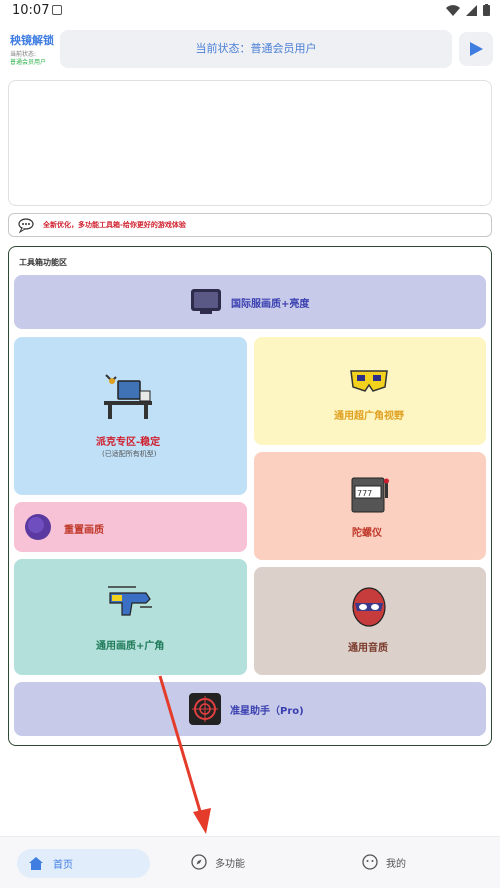 This screenshot has width=500, height=888. What do you see at coordinates (84, 530) in the screenshot?
I see `tile-label: 重置画质` at bounding box center [84, 530].